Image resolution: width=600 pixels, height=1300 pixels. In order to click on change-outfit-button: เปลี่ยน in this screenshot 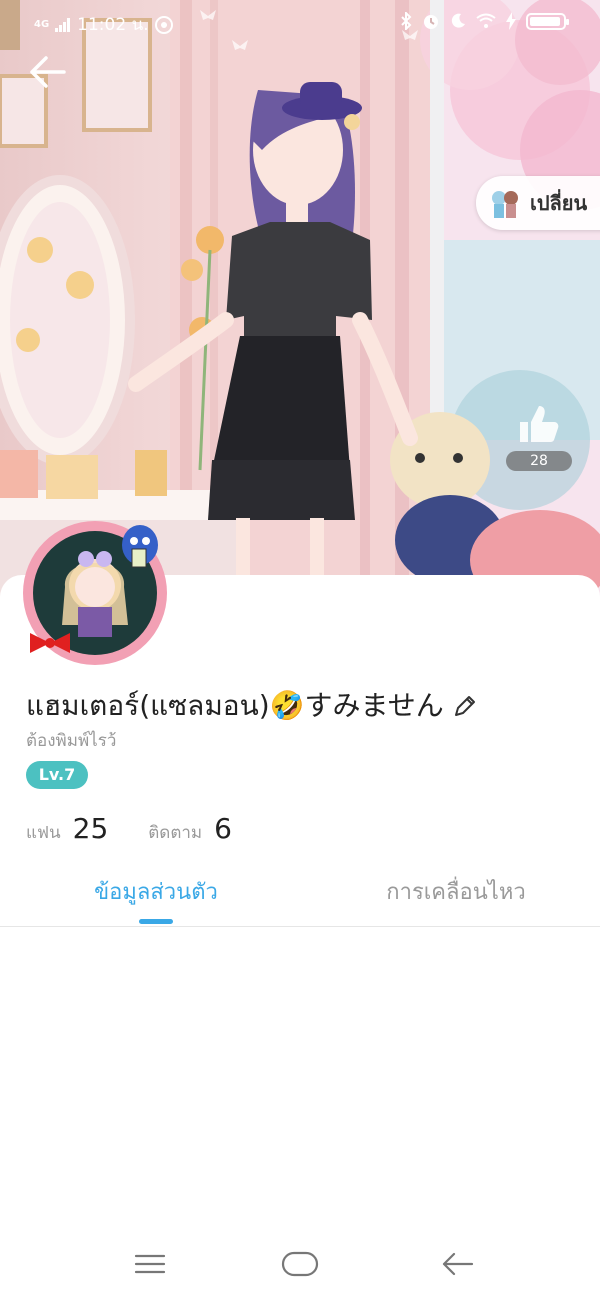, I will do `click(538, 203)`.